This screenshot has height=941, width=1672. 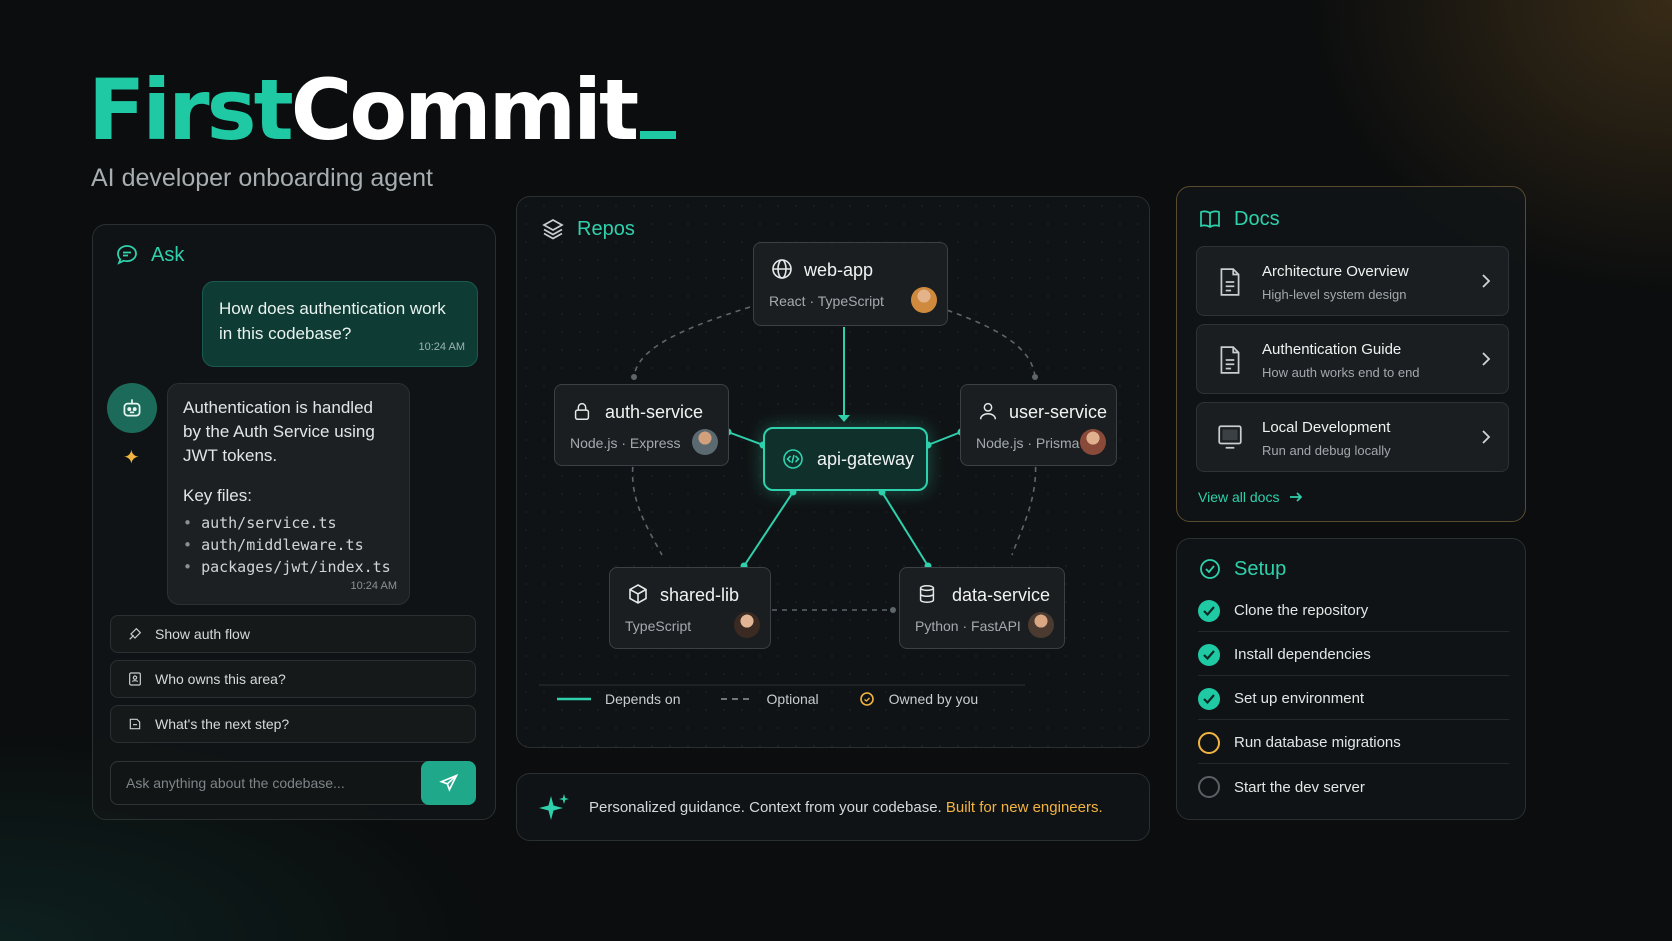 I want to click on doc-subtitle: High-level system design, so click(x=1334, y=294).